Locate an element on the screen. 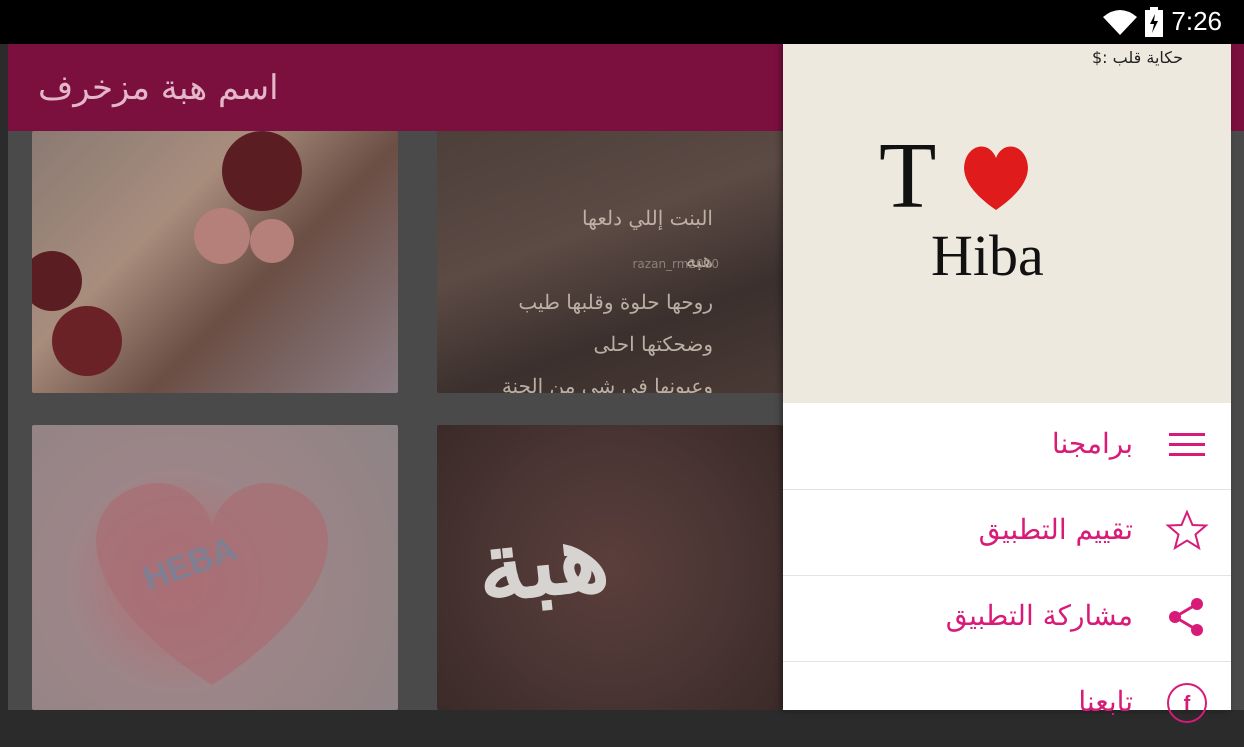 The height and width of the screenshot is (747, 1244). roses-teacup-image is located at coordinates (215, 262).